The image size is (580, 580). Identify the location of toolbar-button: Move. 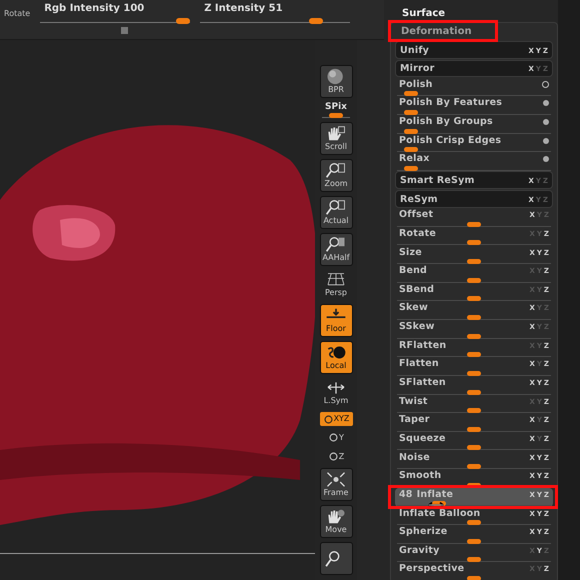
(336, 521).